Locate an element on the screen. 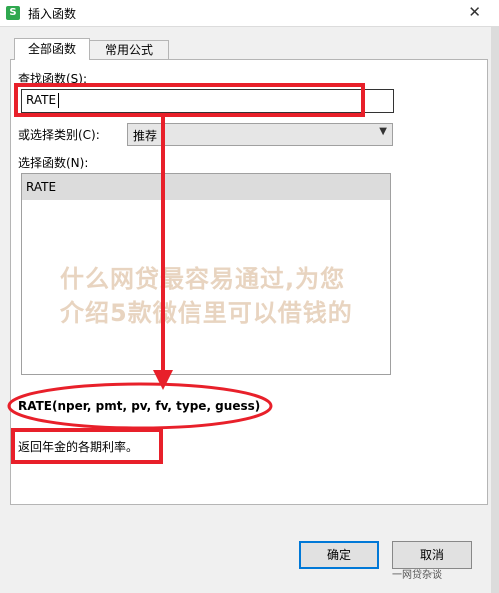 The width and height of the screenshot is (499, 593). chevron-down-icon: ▼ is located at coordinates (383, 131).